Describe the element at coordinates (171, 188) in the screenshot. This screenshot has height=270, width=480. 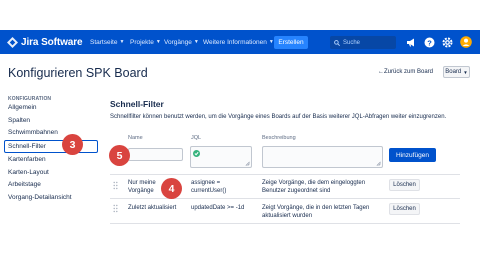
I see `callout-badge-4: 4` at that location.